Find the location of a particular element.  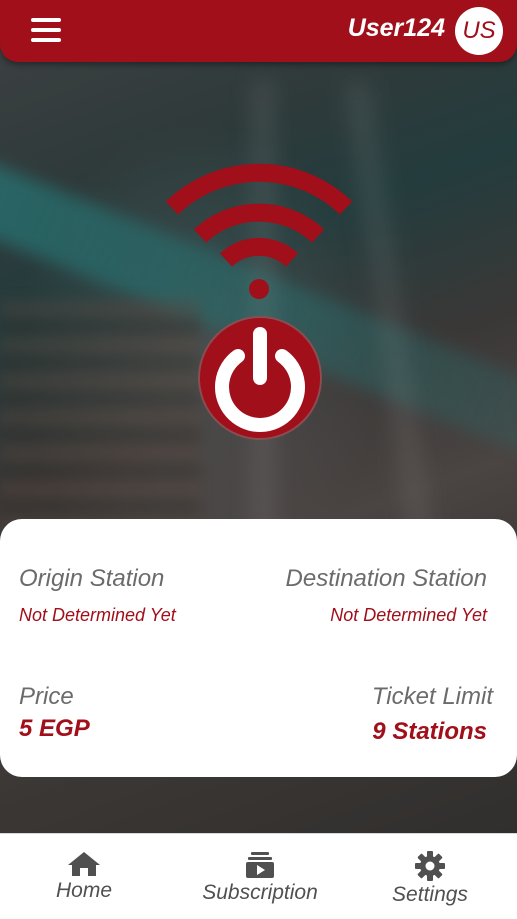

power-icon is located at coordinates (260, 379).